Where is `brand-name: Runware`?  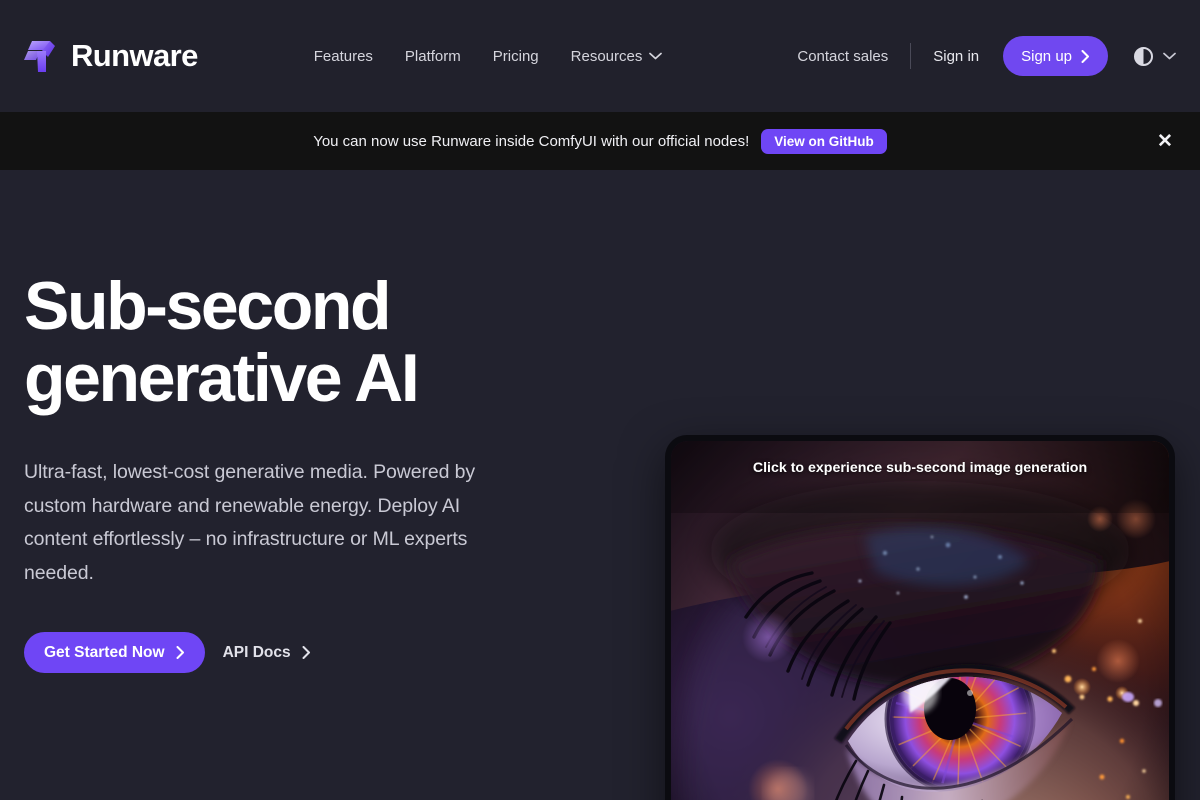 brand-name: Runware is located at coordinates (134, 55).